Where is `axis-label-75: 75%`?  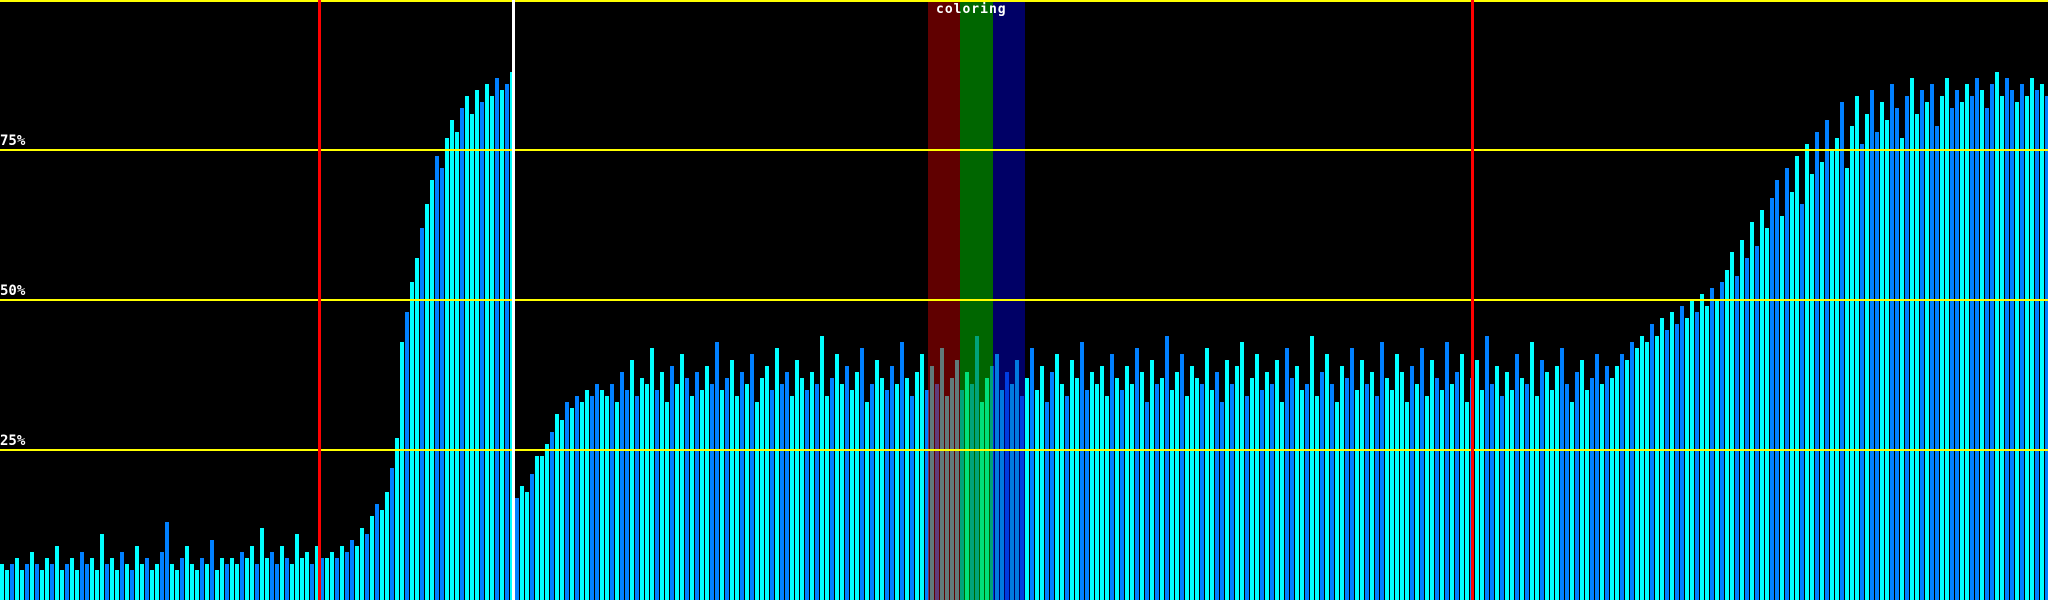 axis-label-75: 75% is located at coordinates (13, 141).